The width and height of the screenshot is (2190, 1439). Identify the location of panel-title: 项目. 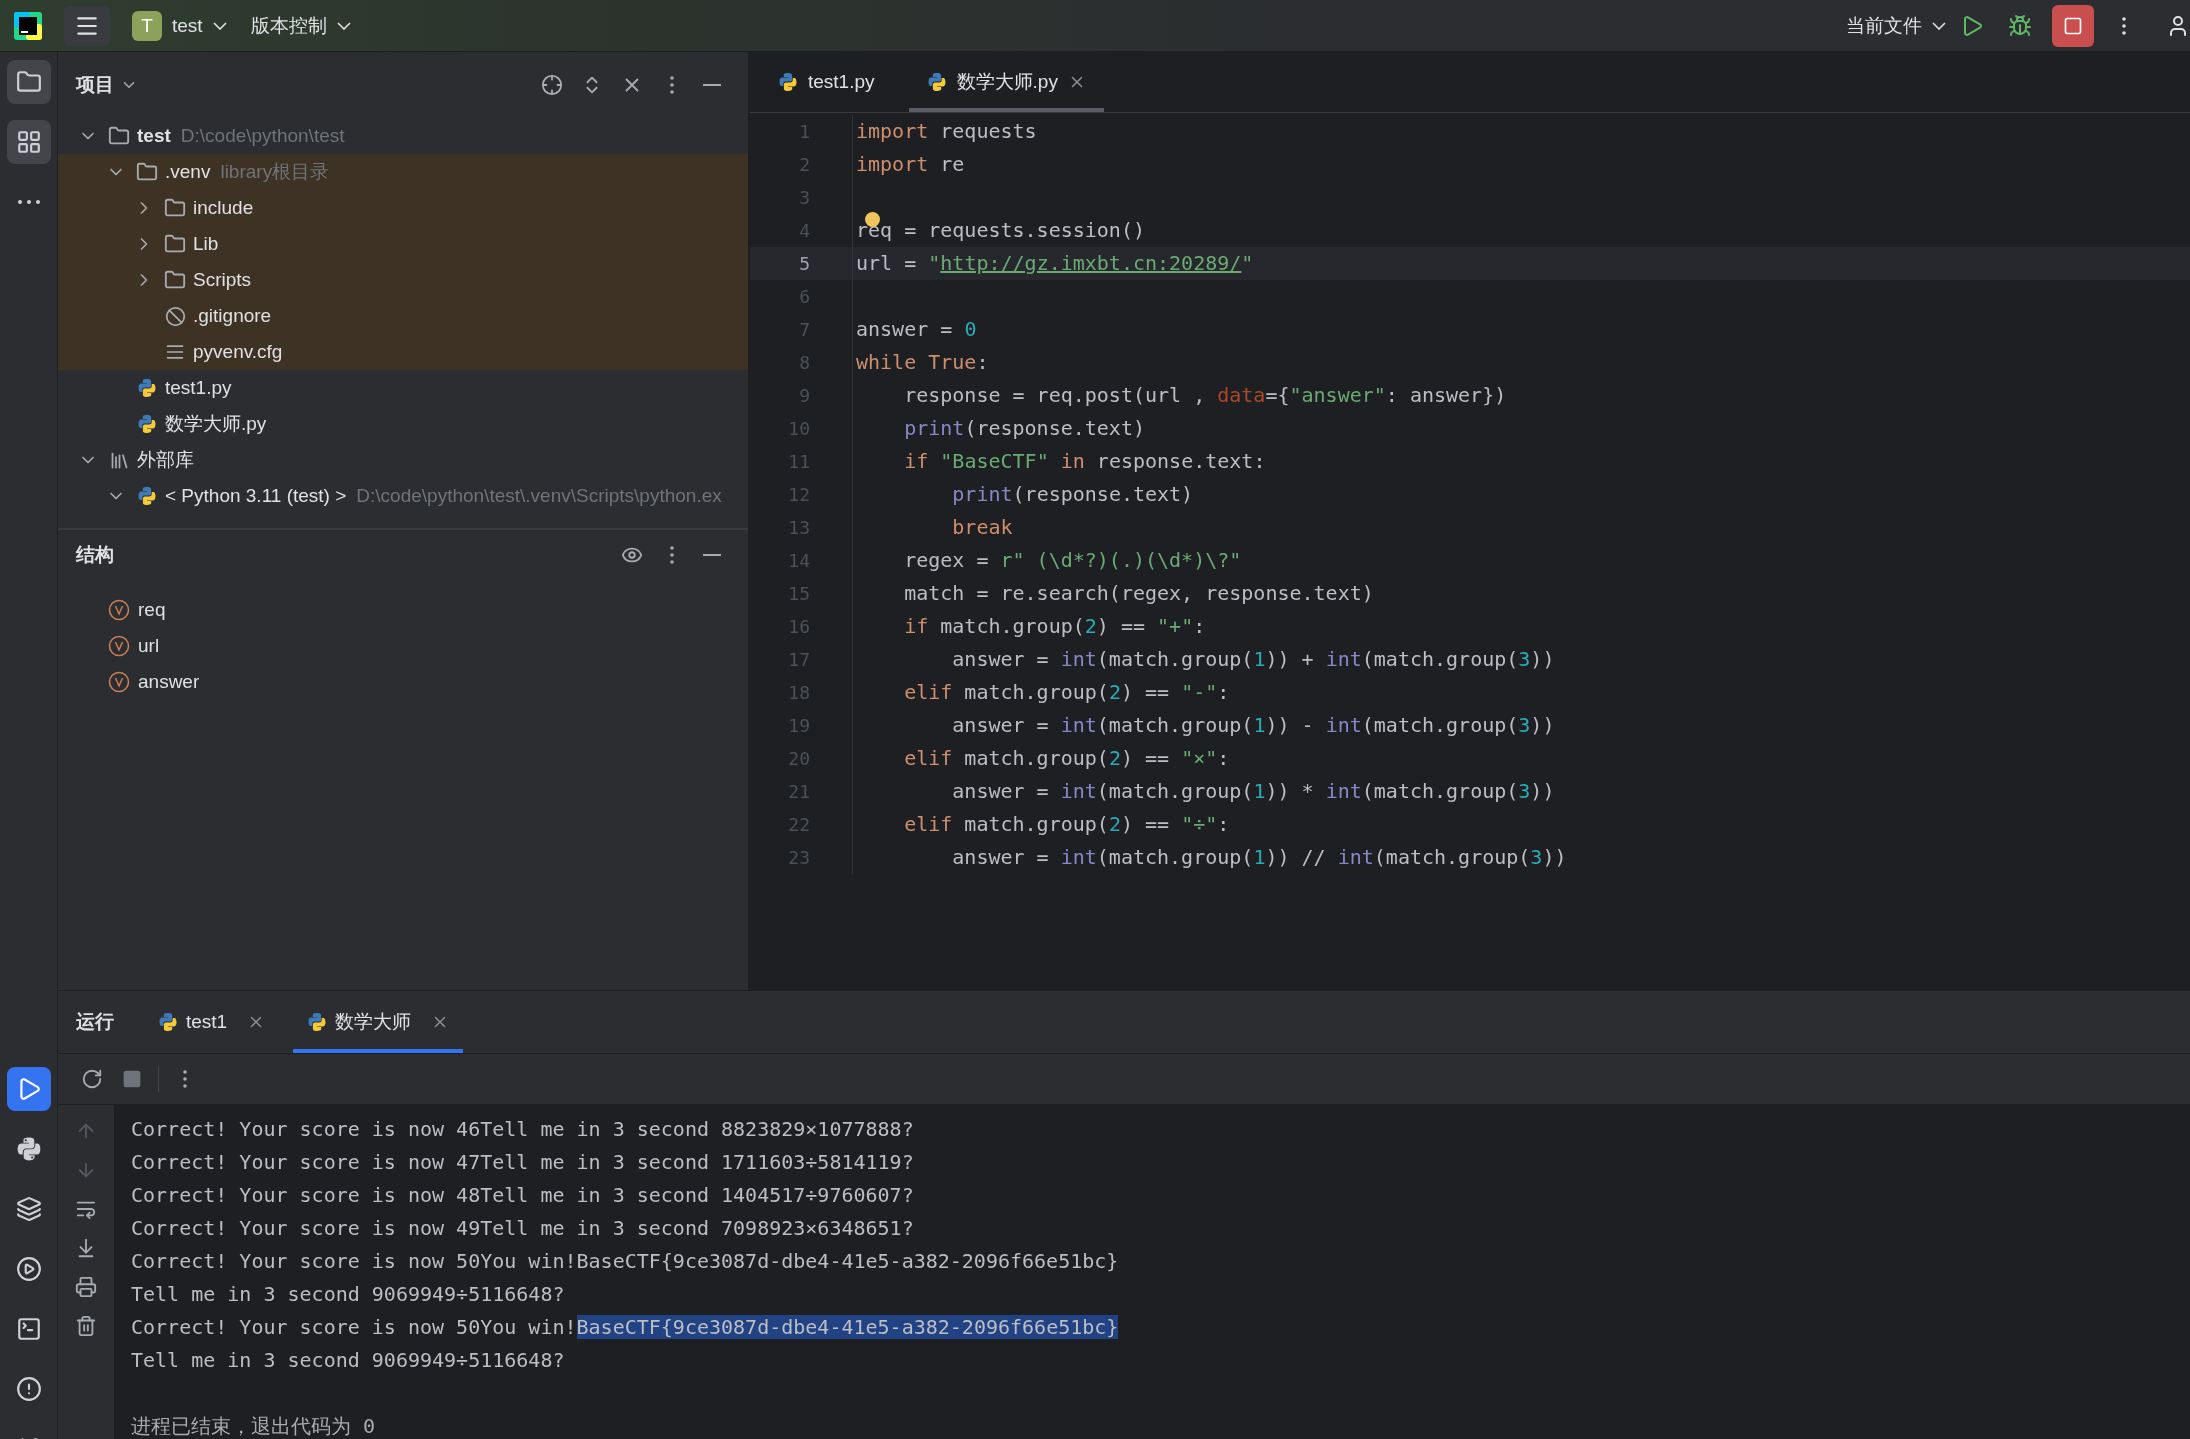
(95, 85).